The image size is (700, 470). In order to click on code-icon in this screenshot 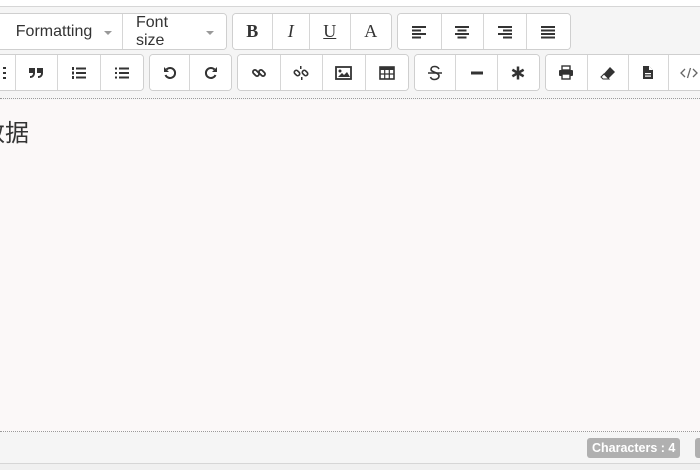, I will do `click(688, 72)`.